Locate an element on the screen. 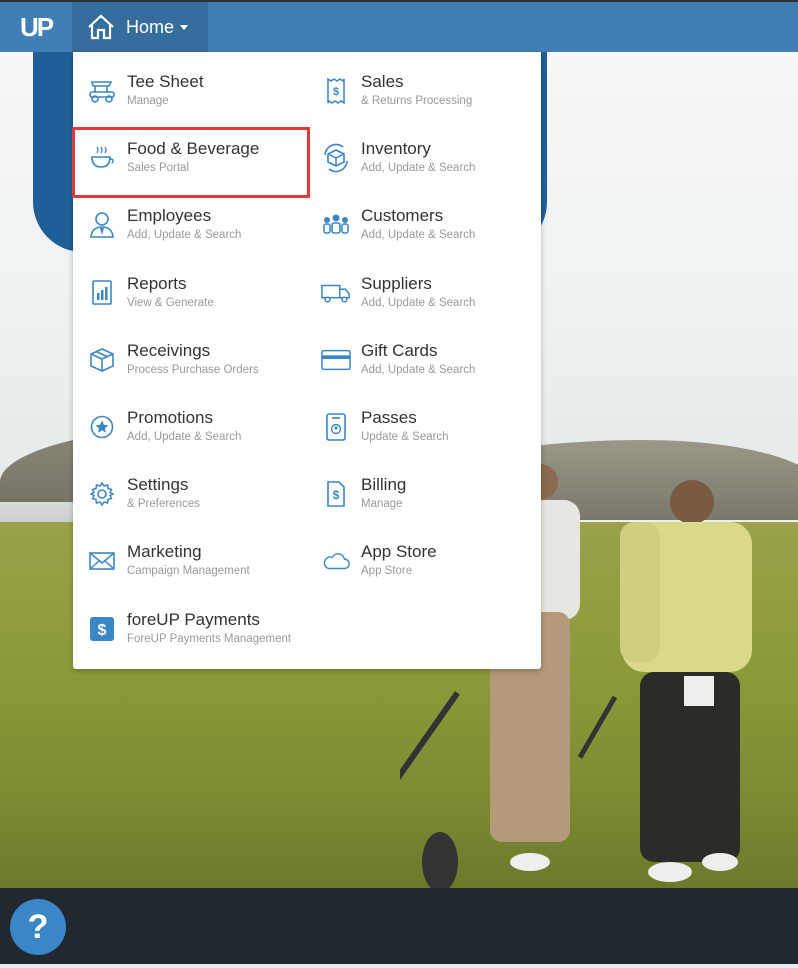  home-label: Home is located at coordinates (150, 26).